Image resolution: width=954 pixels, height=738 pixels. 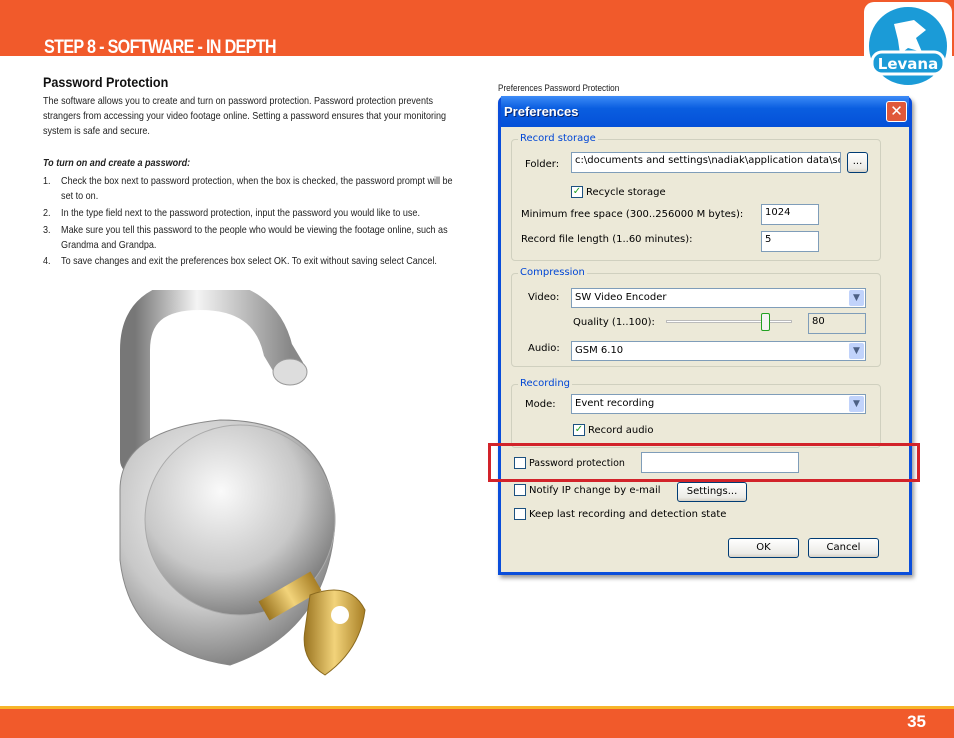 I want to click on recycle-storage-checkbox: ✓, so click(x=577, y=192).